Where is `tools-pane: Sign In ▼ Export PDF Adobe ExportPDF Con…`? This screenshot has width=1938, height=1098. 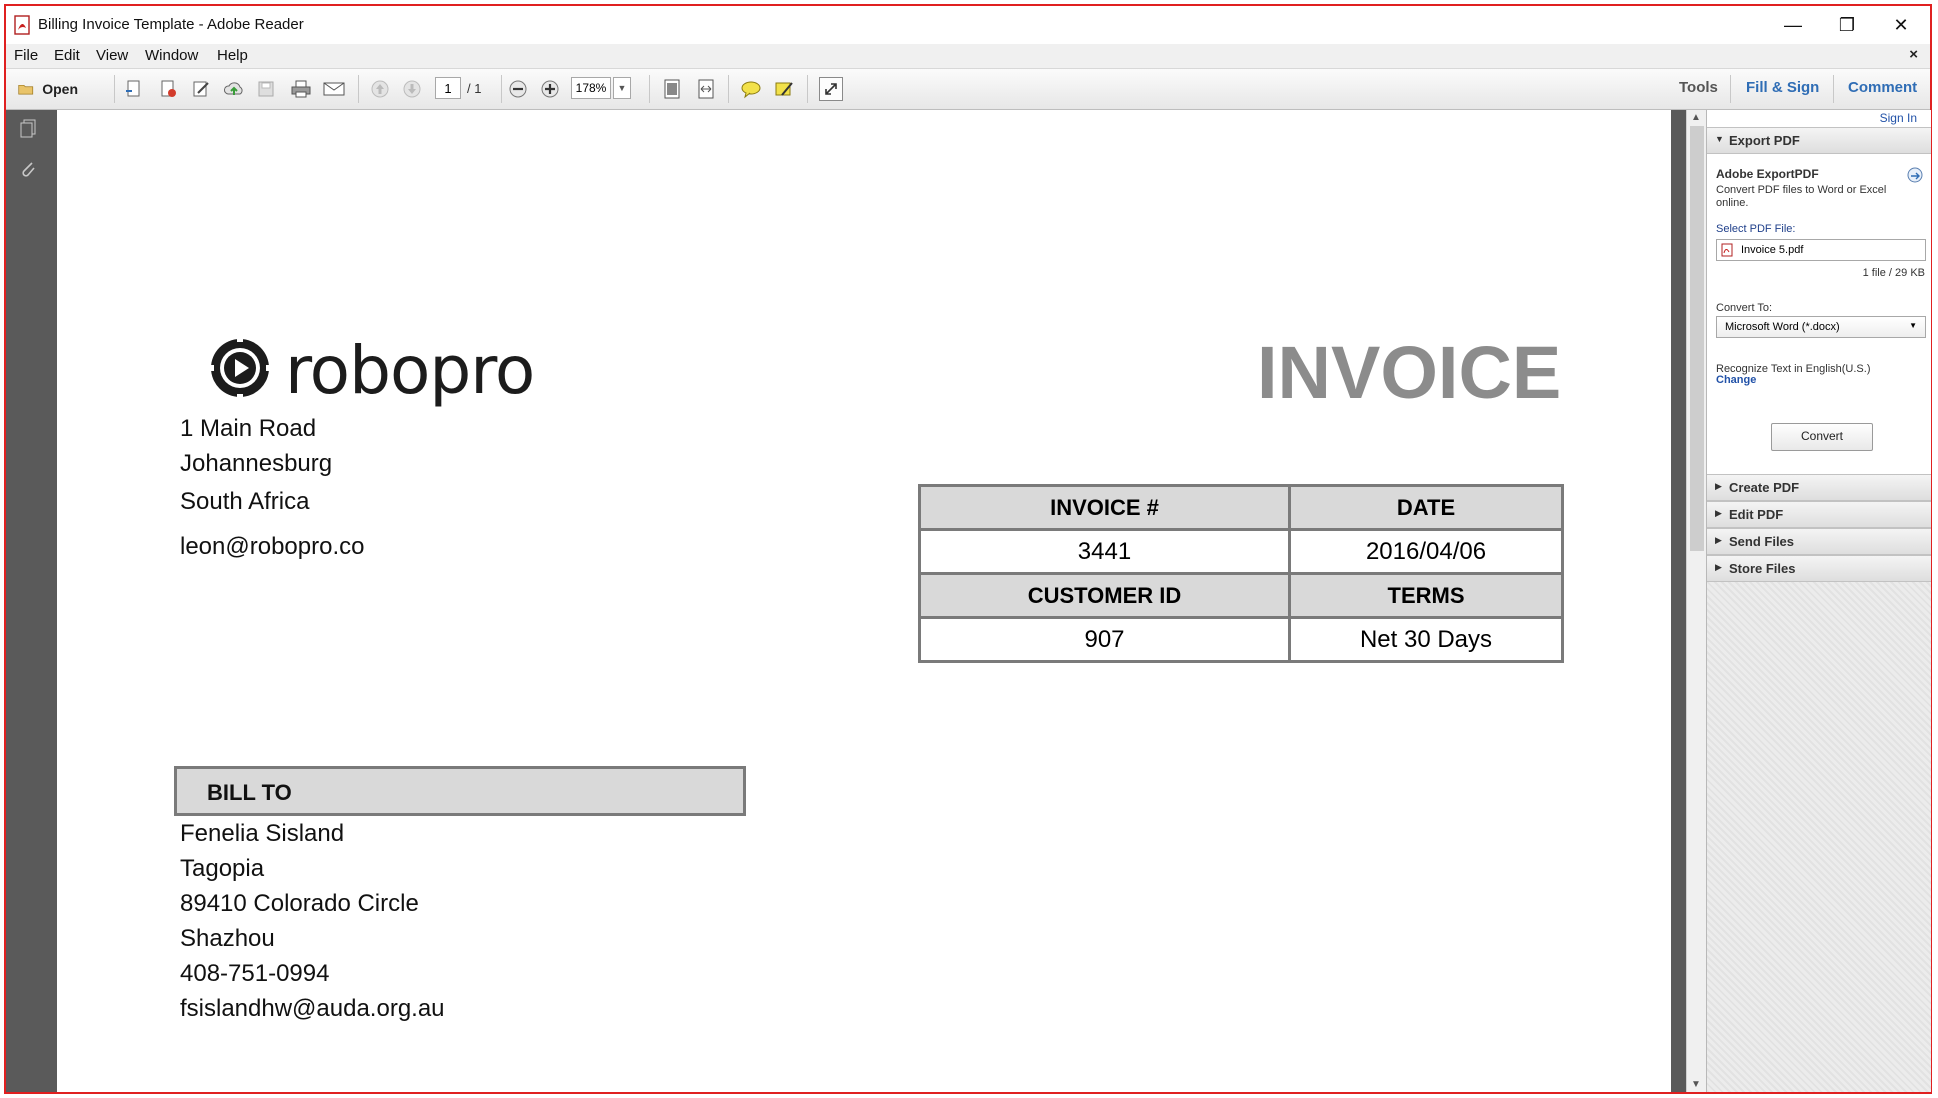
tools-pane: Sign In ▼ Export PDF Adobe ExportPDF Con… is located at coordinates (1818, 601).